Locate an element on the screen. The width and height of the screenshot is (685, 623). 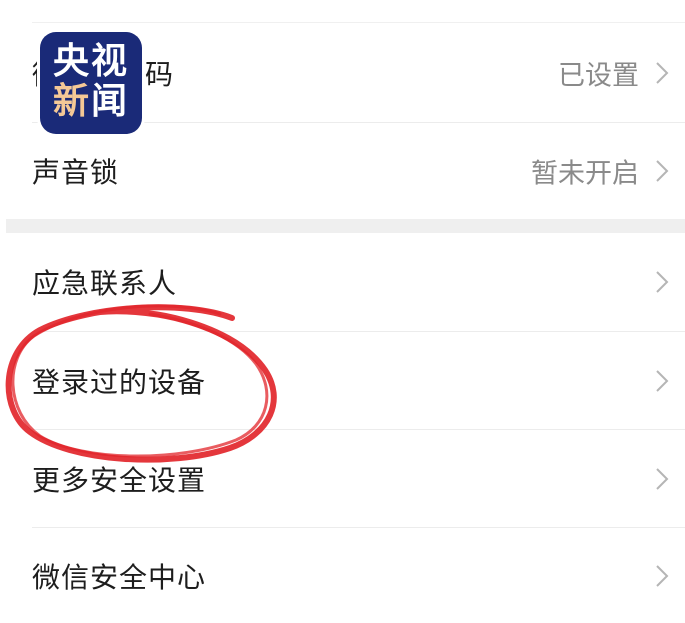
settings-row-value: 已设置 is located at coordinates (598, 76).